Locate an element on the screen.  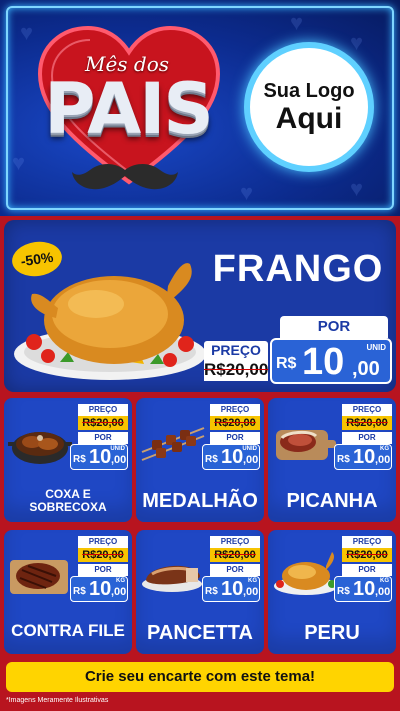
logo-placeholder: Sua Logo Aqui is located at coordinates (309, 107).